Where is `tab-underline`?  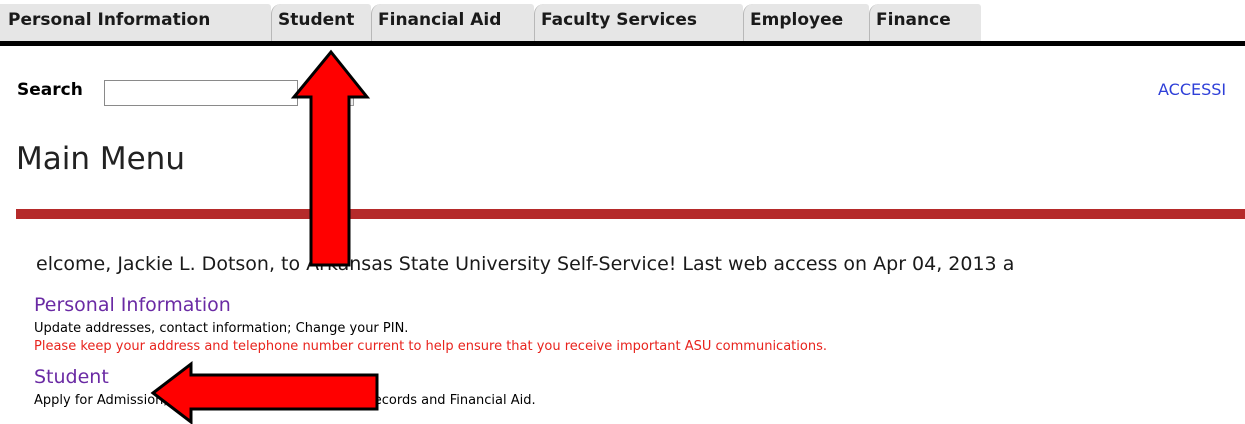
tab-underline is located at coordinates (622, 43).